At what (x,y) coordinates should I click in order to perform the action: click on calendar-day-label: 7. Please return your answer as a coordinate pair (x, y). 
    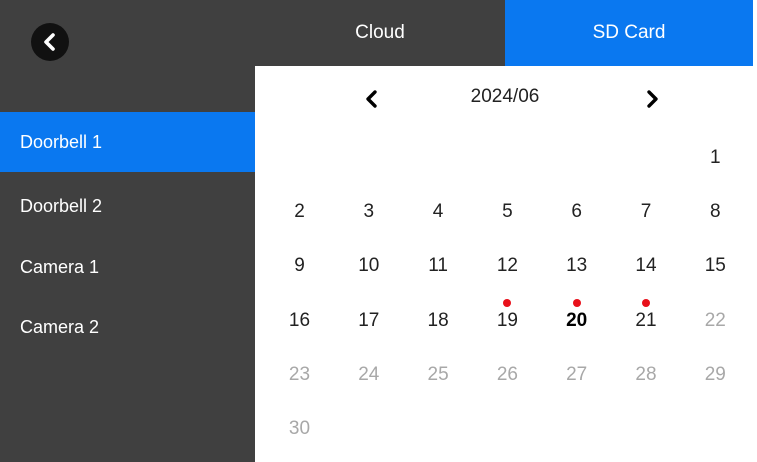
    Looking at the image, I should click on (646, 212).